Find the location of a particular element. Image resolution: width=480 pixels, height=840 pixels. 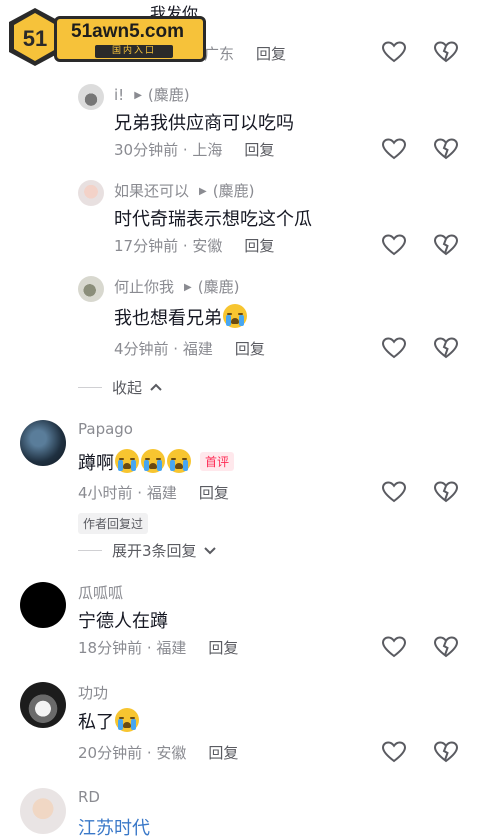

comment-text-content: 私了 is located at coordinates (96, 722).